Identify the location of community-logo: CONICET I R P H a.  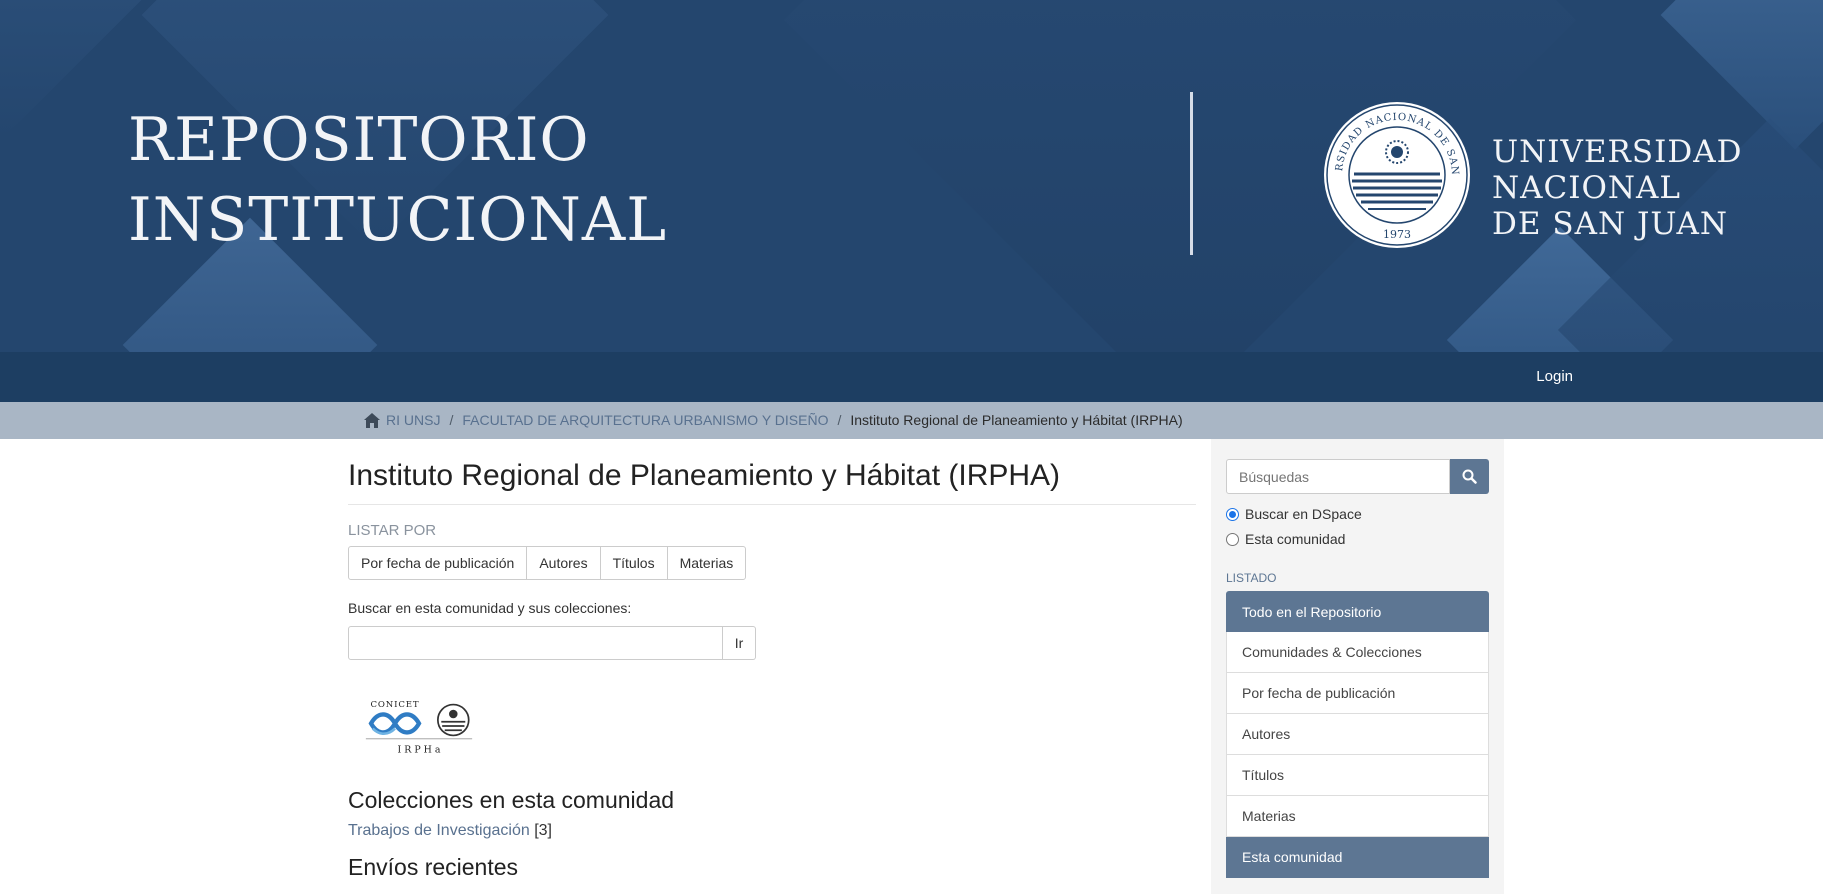
(419, 728).